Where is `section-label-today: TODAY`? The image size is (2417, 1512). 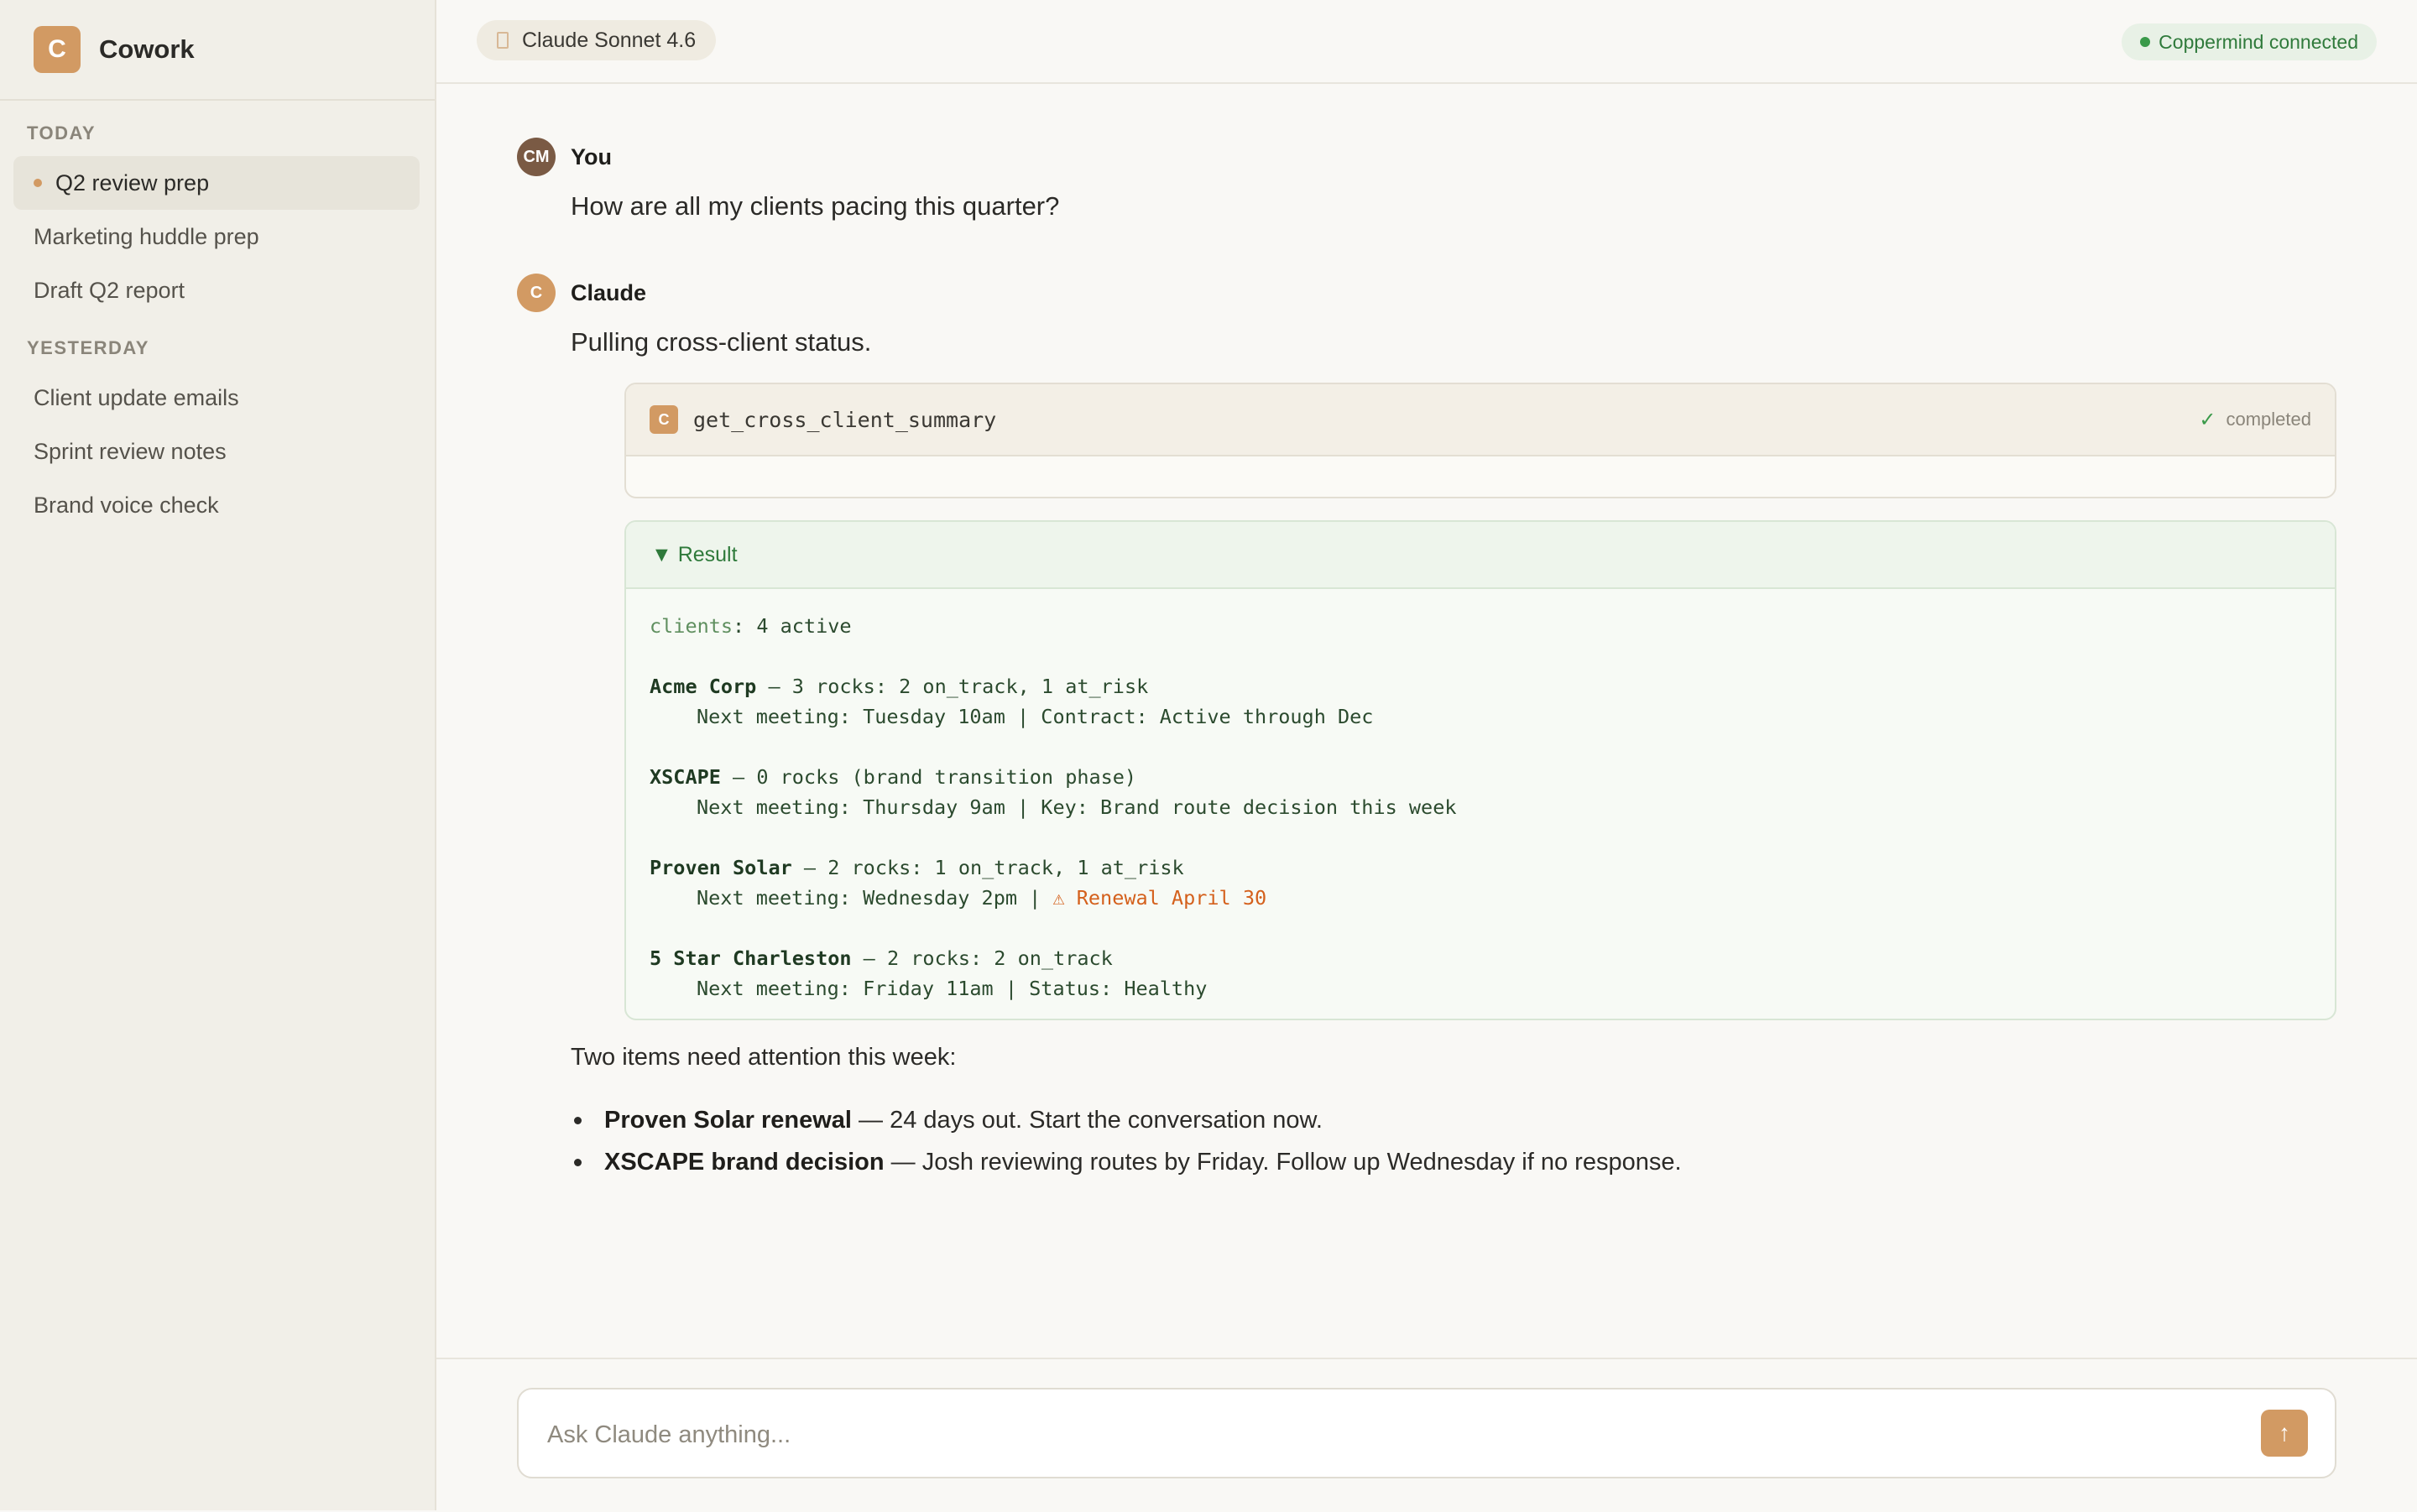 section-label-today: TODAY is located at coordinates (62, 133).